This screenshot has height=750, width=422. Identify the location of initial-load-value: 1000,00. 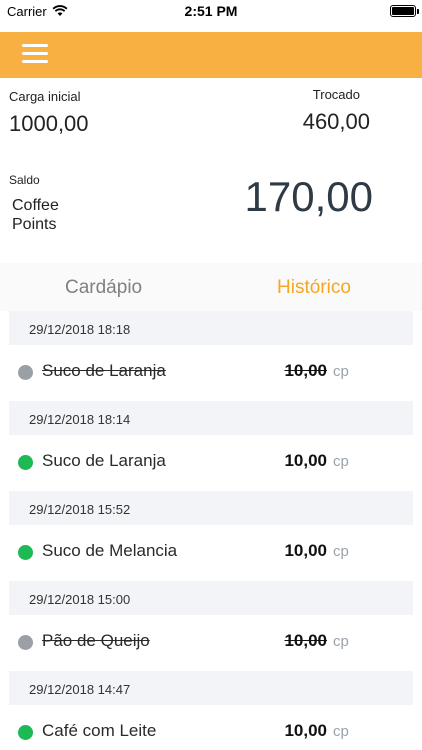
(49, 123).